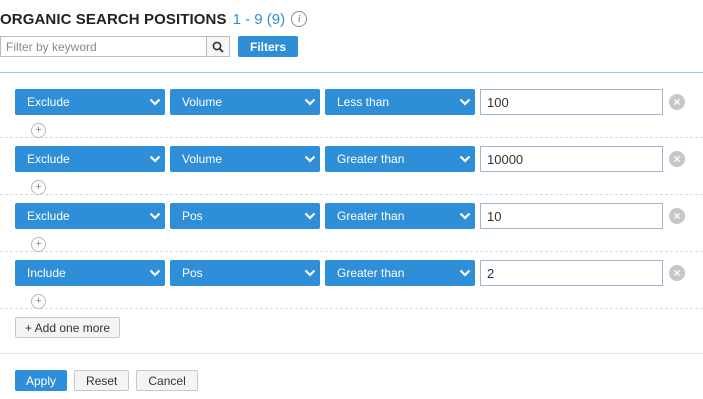 The width and height of the screenshot is (703, 399). Describe the element at coordinates (46, 273) in the screenshot. I see `select-value: Include` at that location.